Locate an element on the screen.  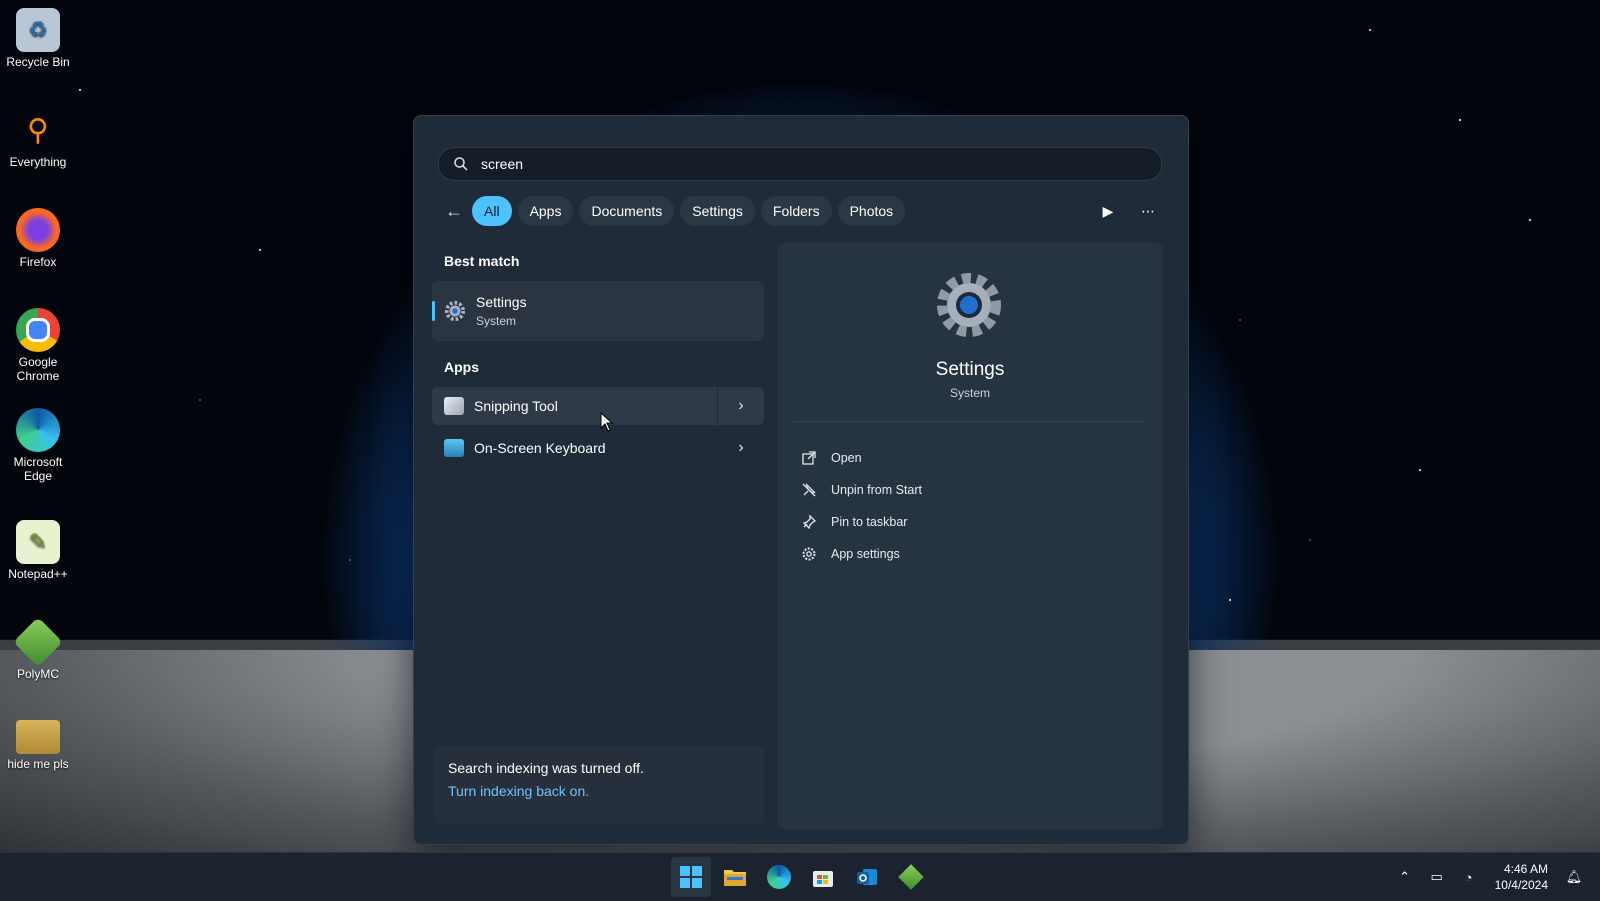
action-app-settings: App settings is located at coordinates (861, 554).